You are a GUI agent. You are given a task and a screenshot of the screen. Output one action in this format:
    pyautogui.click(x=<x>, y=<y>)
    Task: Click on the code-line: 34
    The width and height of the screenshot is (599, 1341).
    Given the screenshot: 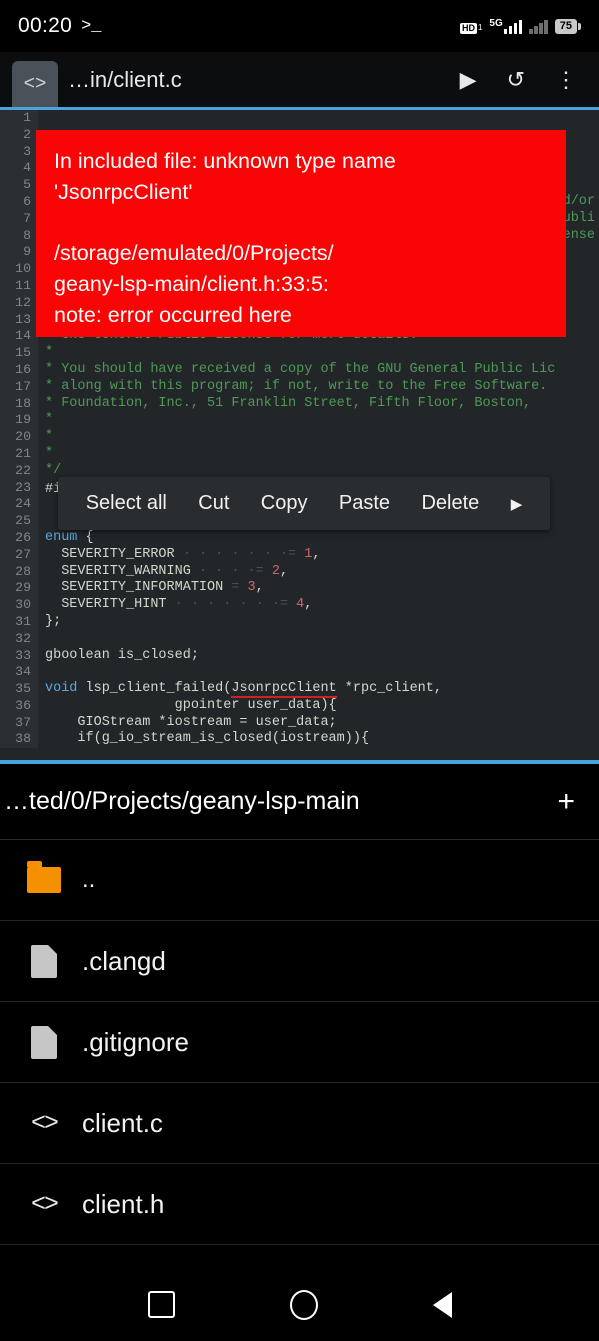 What is the action you would take?
    pyautogui.click(x=299, y=673)
    